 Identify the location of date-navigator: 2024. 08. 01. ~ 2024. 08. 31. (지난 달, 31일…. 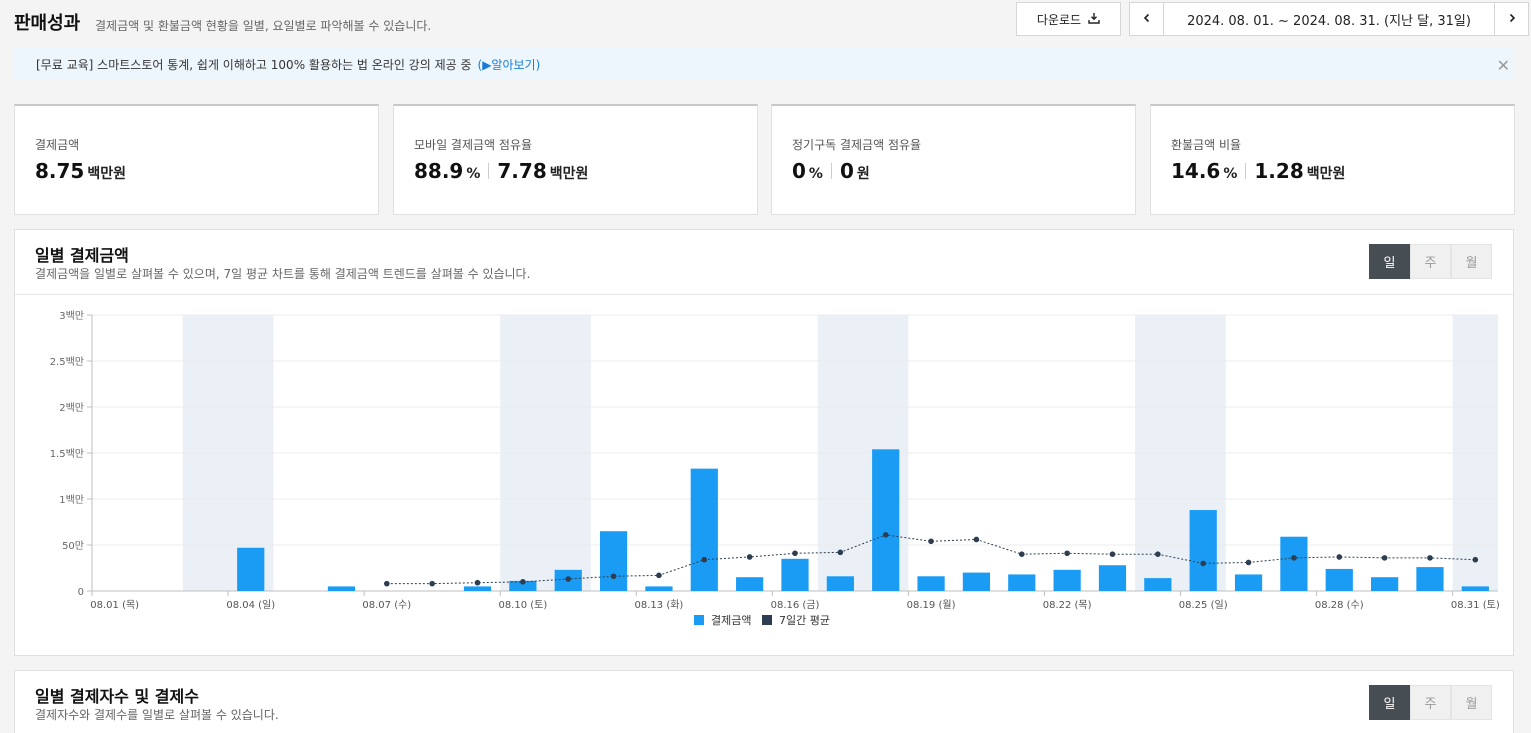
(1329, 19).